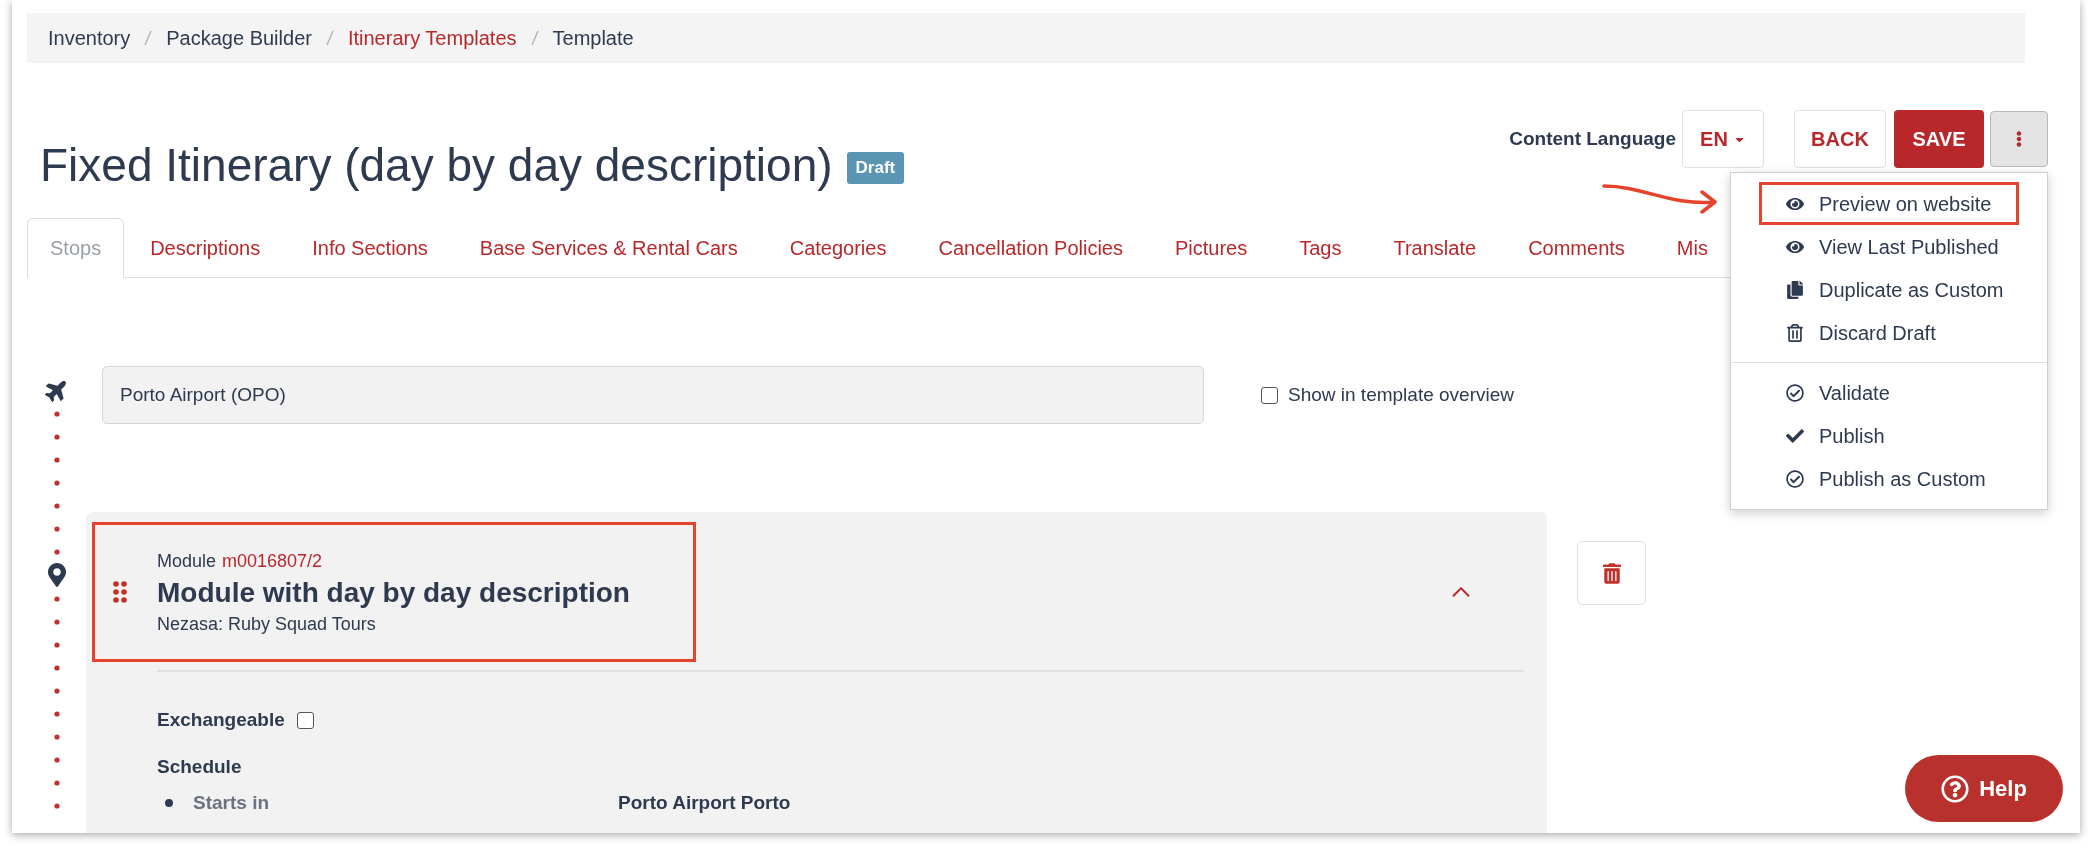 Image resolution: width=2094 pixels, height=856 pixels. I want to click on language-dropdown: EN, so click(1723, 139).